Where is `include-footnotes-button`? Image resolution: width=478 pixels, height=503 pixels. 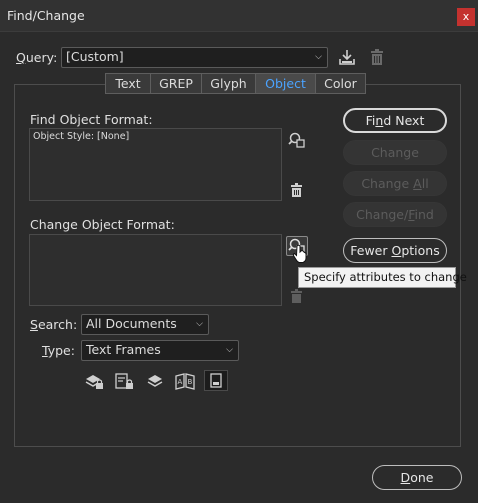
include-footnotes-button is located at coordinates (216, 380).